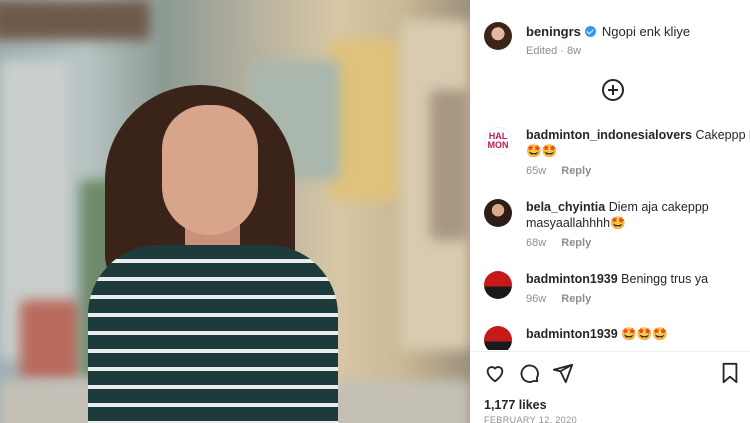 This screenshot has height=423, width=750. What do you see at coordinates (722, 135) in the screenshot?
I see `comment-text: Cakeppp be` at bounding box center [722, 135].